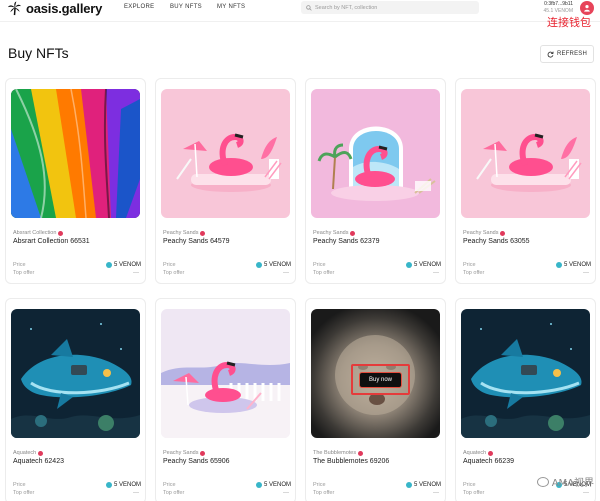 This screenshot has width=600, height=501. I want to click on refresh-label: REFRESH, so click(572, 54).